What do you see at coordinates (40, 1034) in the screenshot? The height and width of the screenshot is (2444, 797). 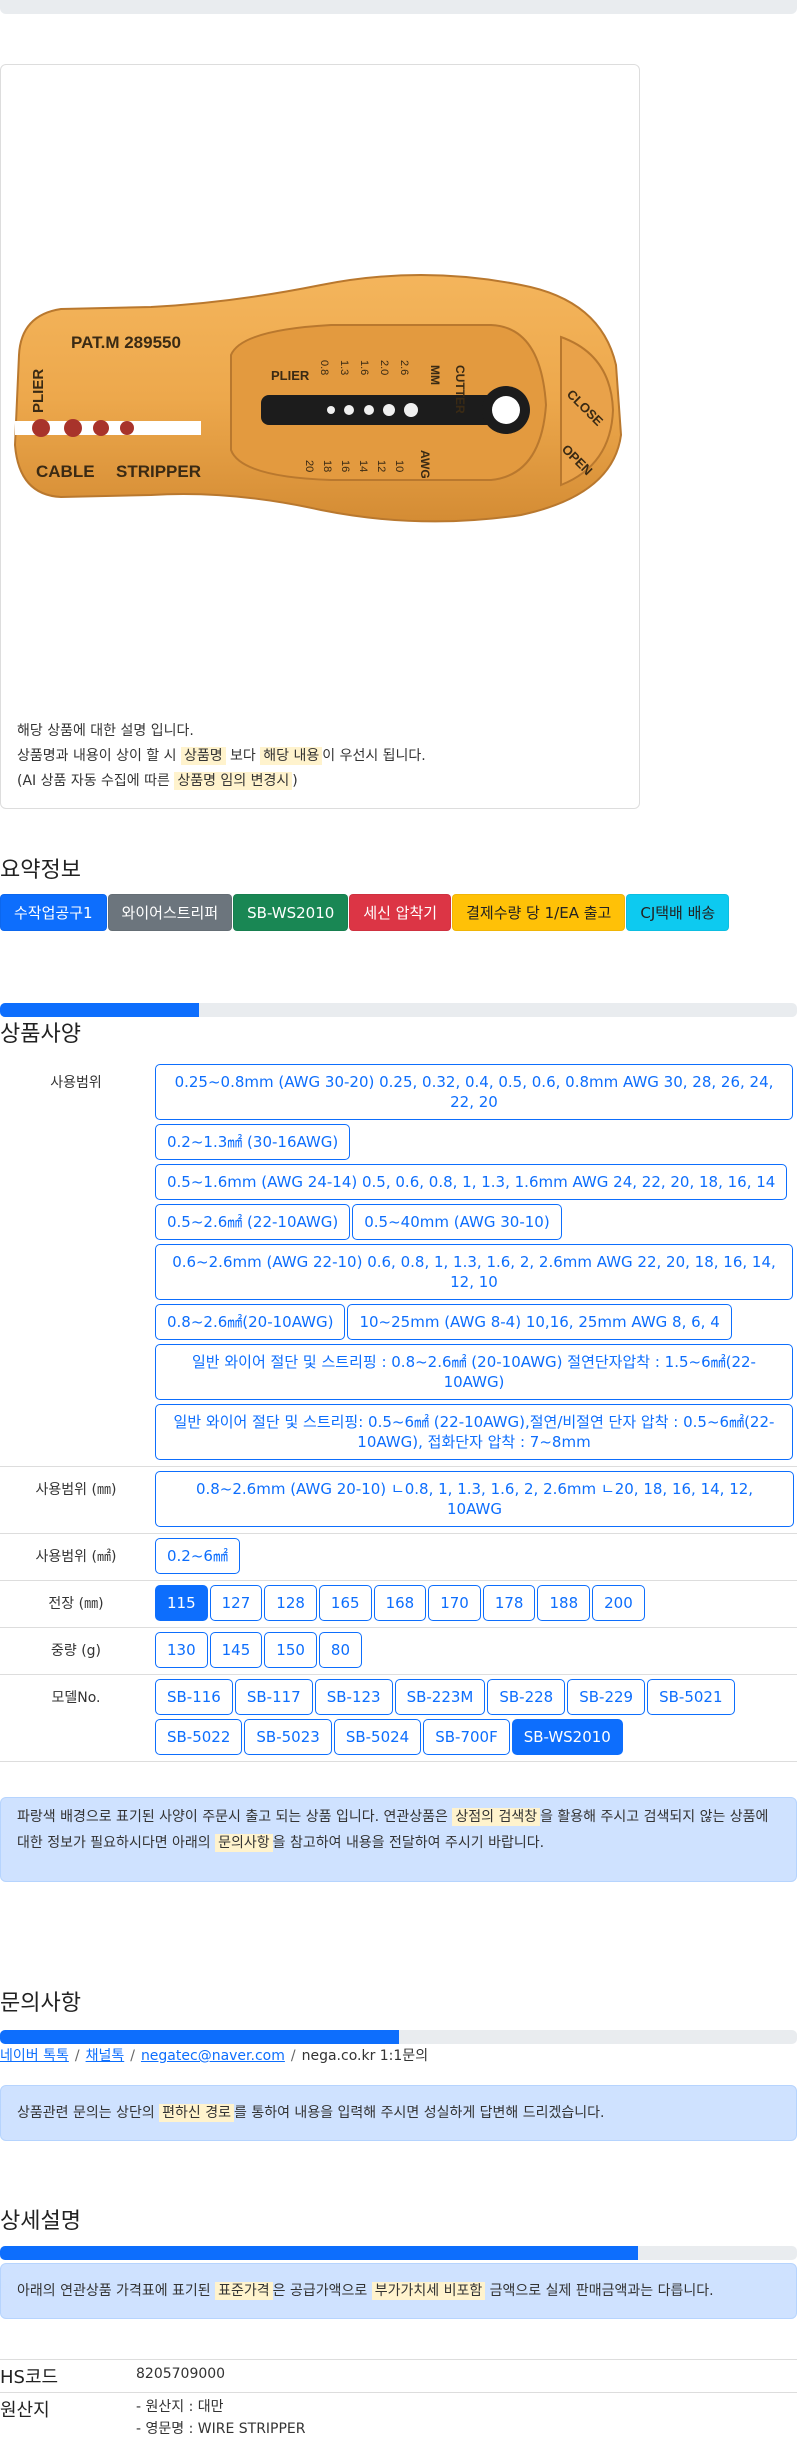 I see `spec-title: 상품사양` at bounding box center [40, 1034].